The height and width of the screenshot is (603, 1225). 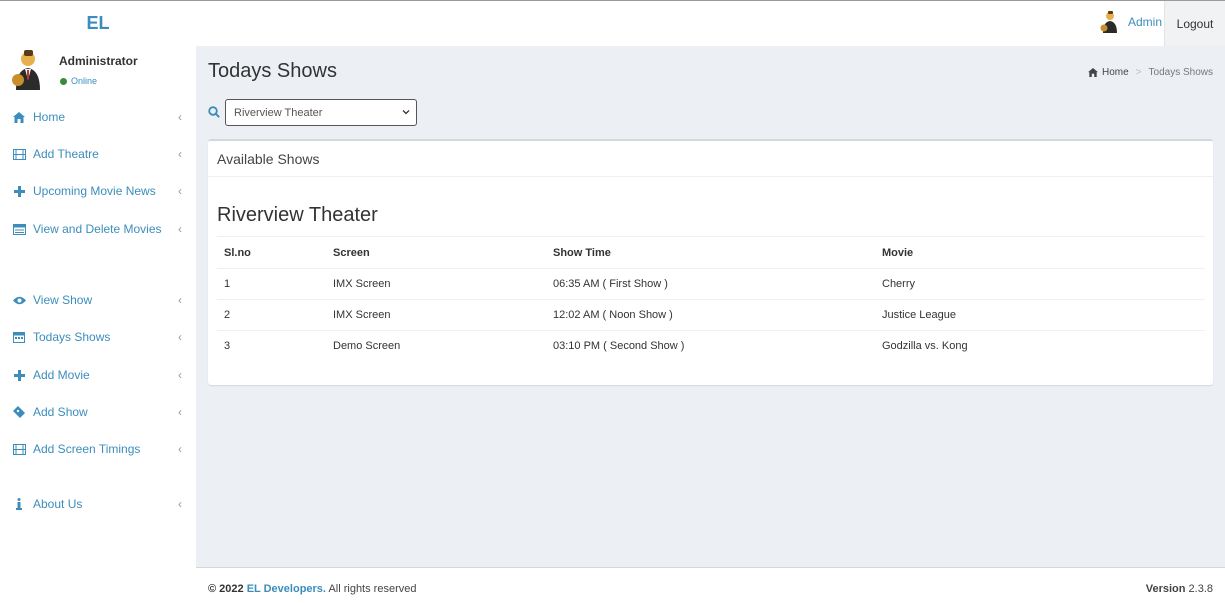 What do you see at coordinates (271, 252) in the screenshot?
I see `column-header-slno: Sl.no` at bounding box center [271, 252].